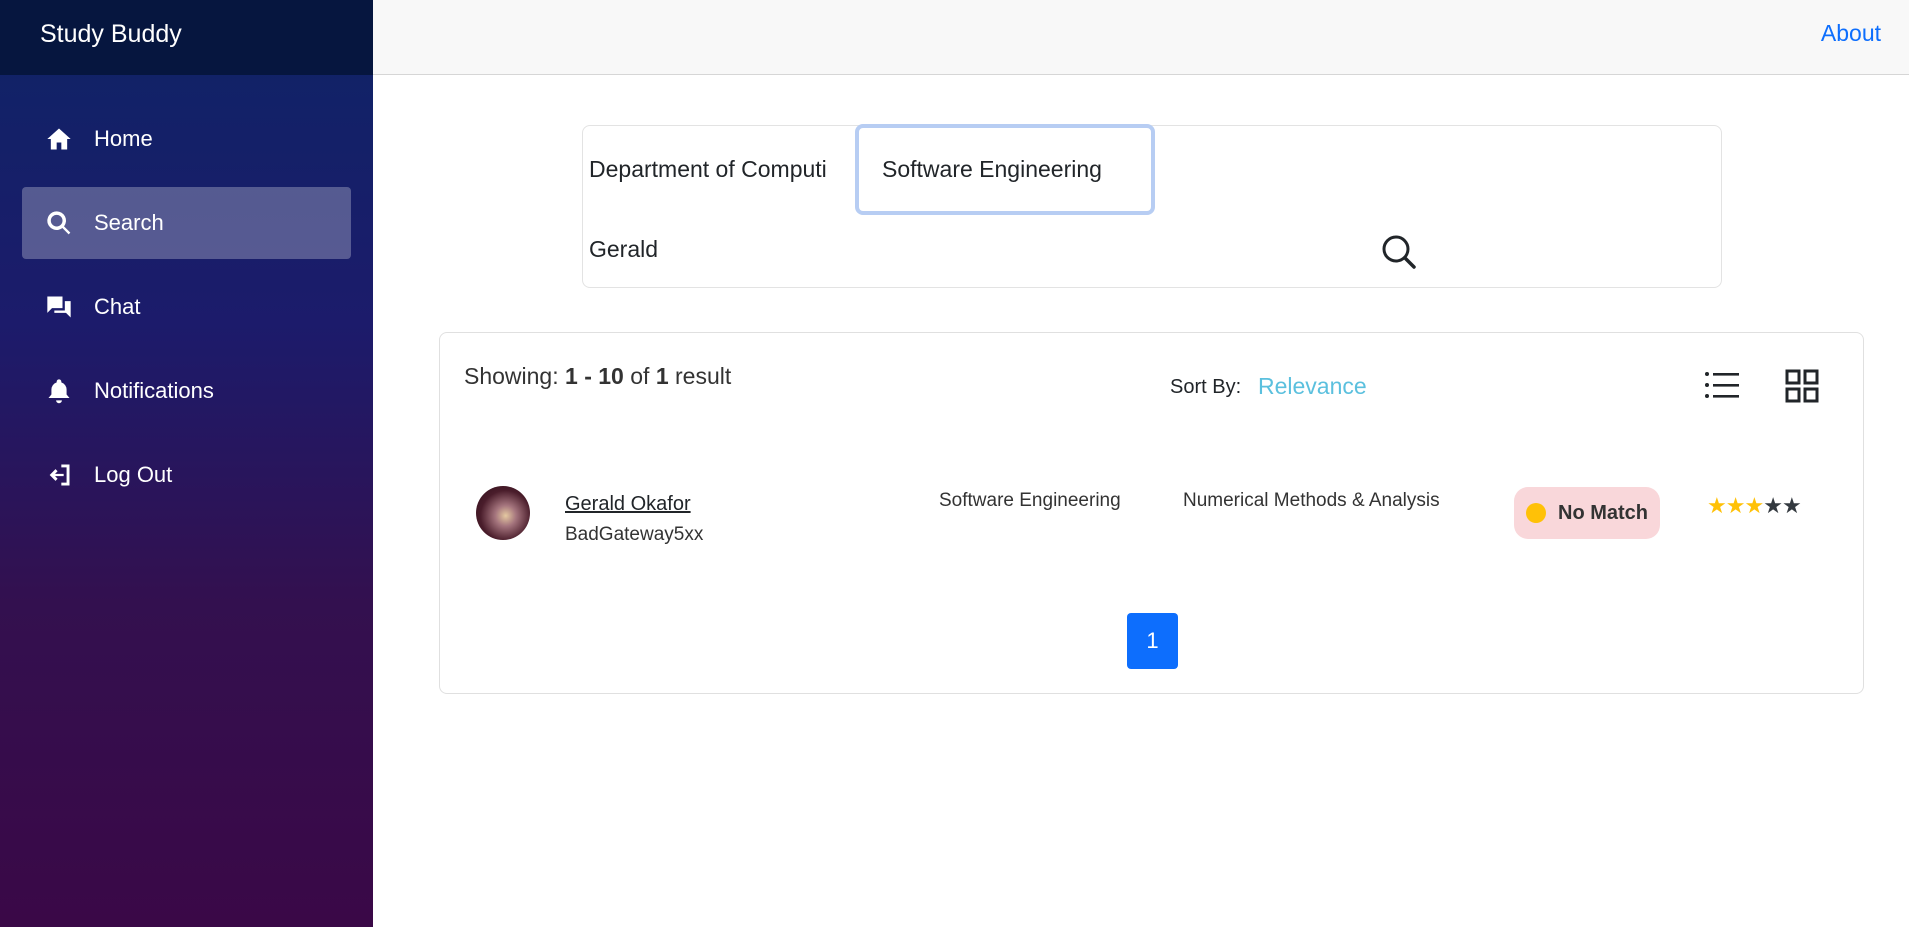 The width and height of the screenshot is (1909, 927). Describe the element at coordinates (1311, 500) in the screenshot. I see `user-course: Numerical Methods & Analysis` at that location.